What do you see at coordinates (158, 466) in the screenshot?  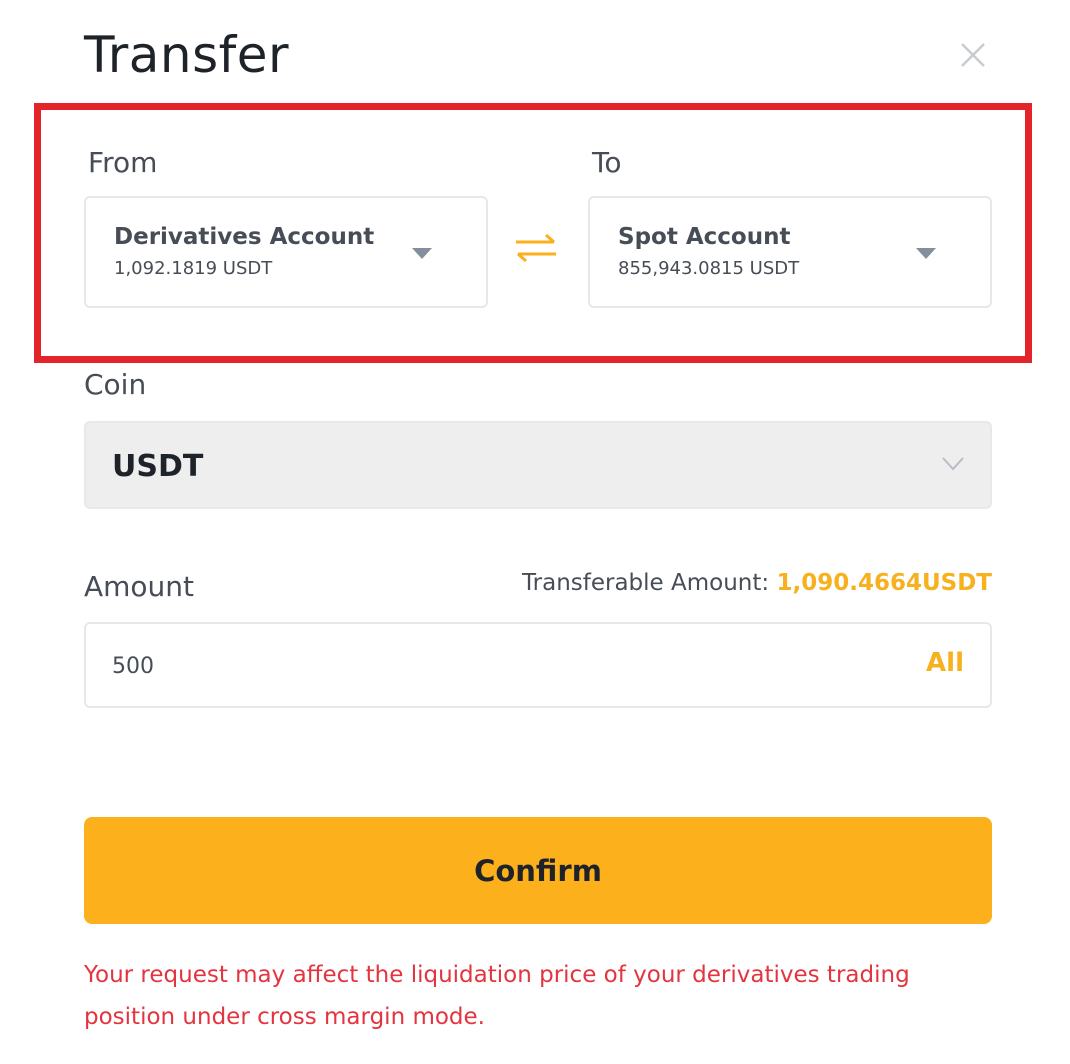 I see `coin-selected-value: USDT` at bounding box center [158, 466].